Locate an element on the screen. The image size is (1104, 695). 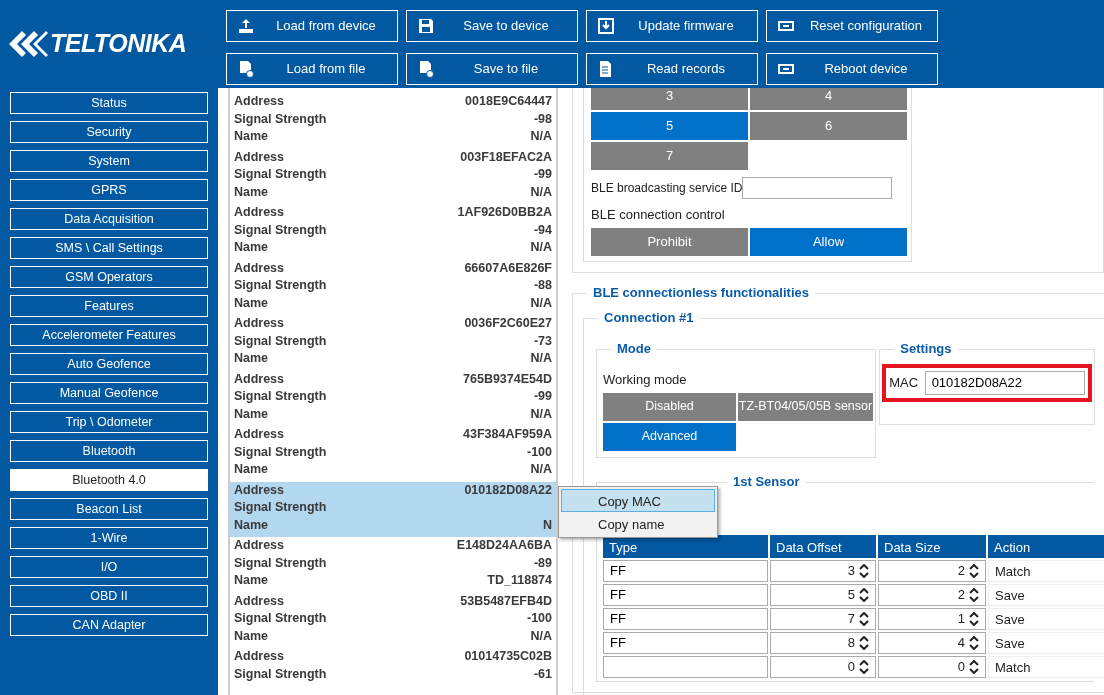
option-button: Prohibit is located at coordinates (669, 241).